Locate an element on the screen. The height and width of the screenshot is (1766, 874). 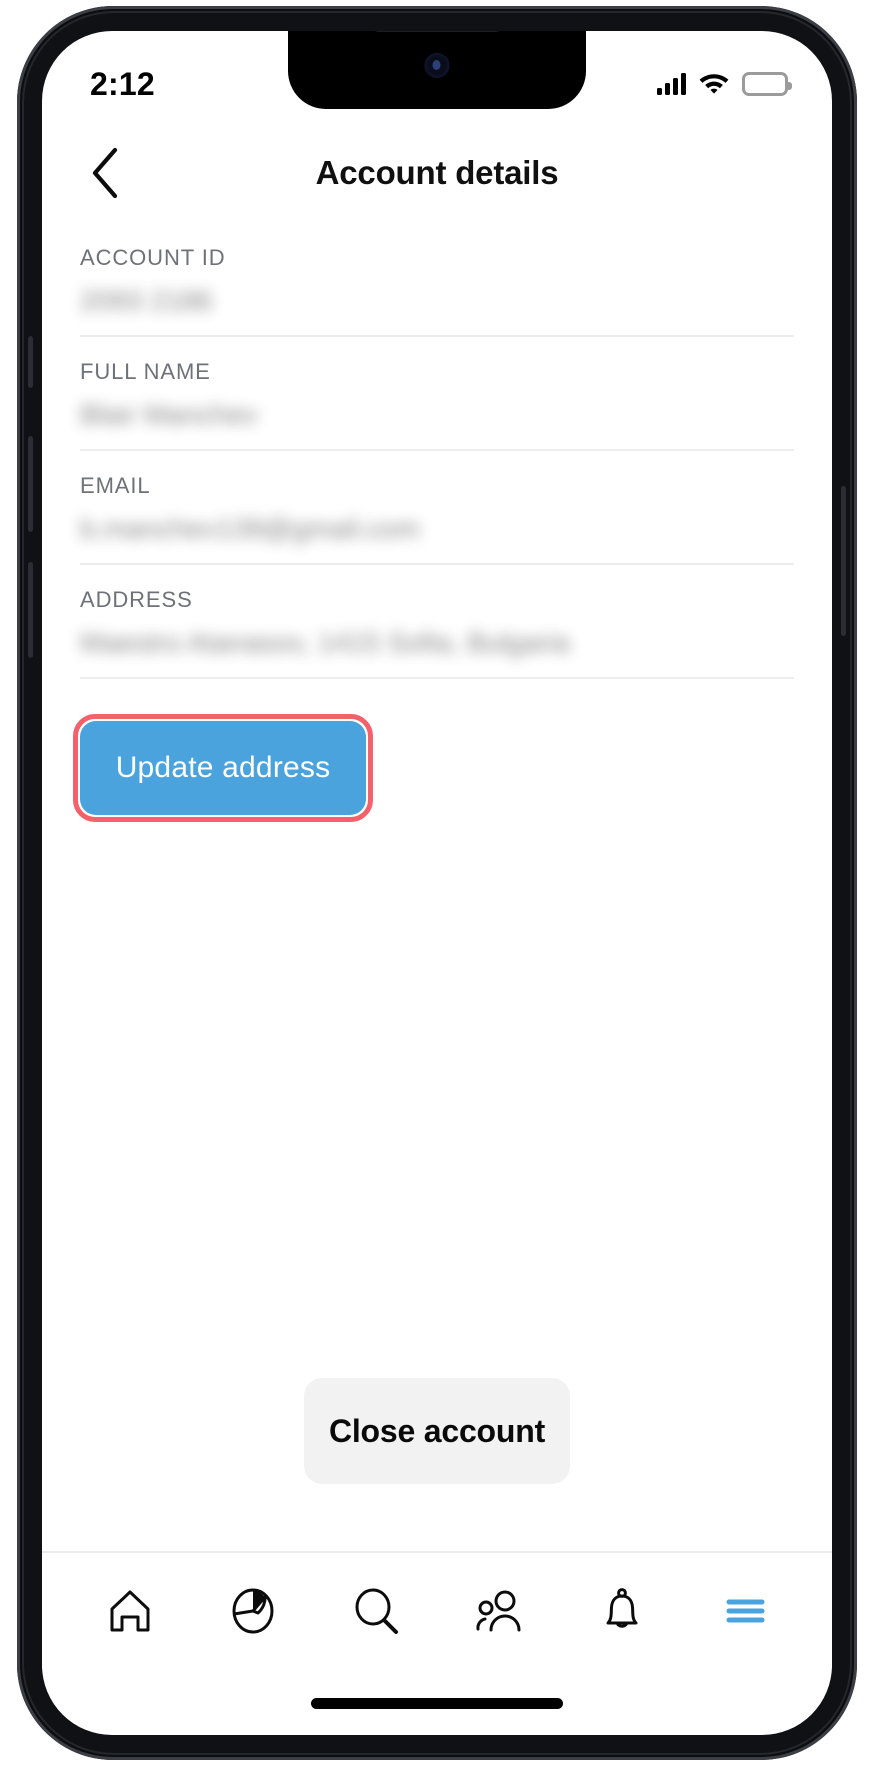
field-label: ADDRESS is located at coordinates (136, 599).